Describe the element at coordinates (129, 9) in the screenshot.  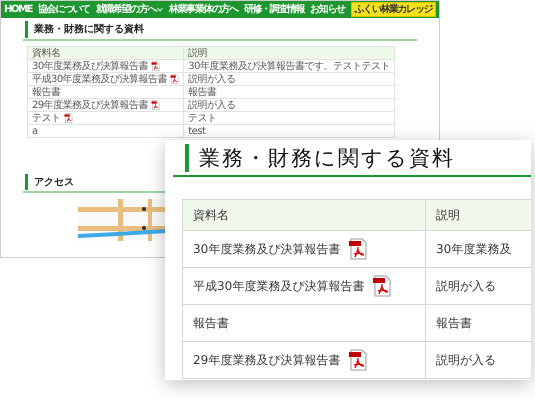
I see `nav-link: 就職希望の方へ` at that location.